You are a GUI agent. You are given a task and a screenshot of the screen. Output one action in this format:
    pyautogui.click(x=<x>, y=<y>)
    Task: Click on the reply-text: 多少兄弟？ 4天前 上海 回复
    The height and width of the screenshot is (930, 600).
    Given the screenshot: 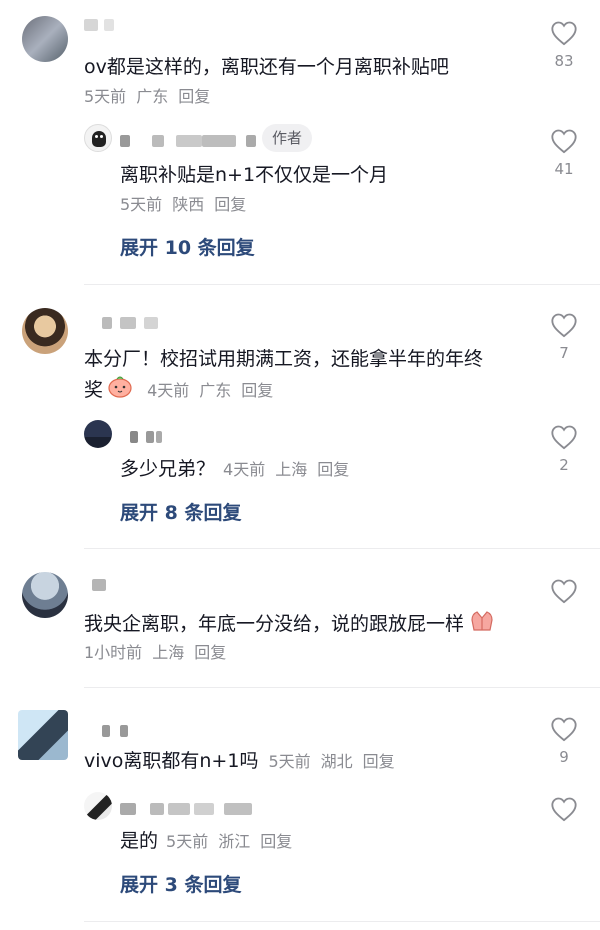 What is the action you would take?
    pyautogui.click(x=239, y=469)
    